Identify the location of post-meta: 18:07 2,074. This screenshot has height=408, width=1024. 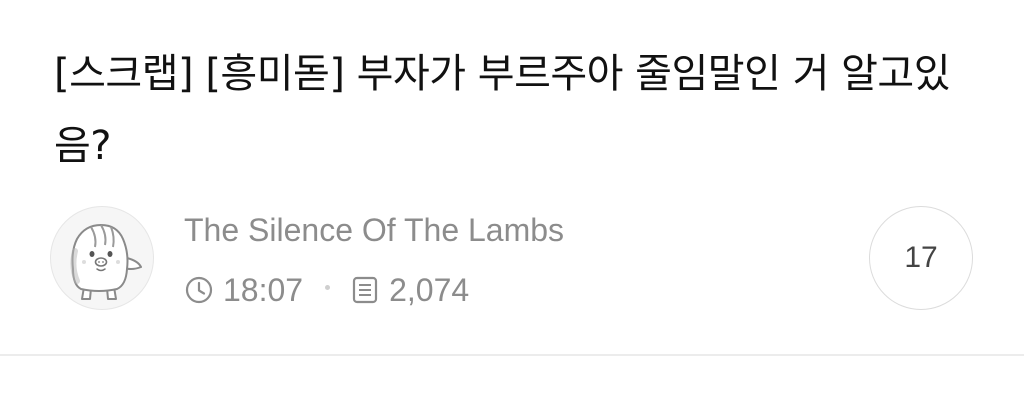
(326, 290).